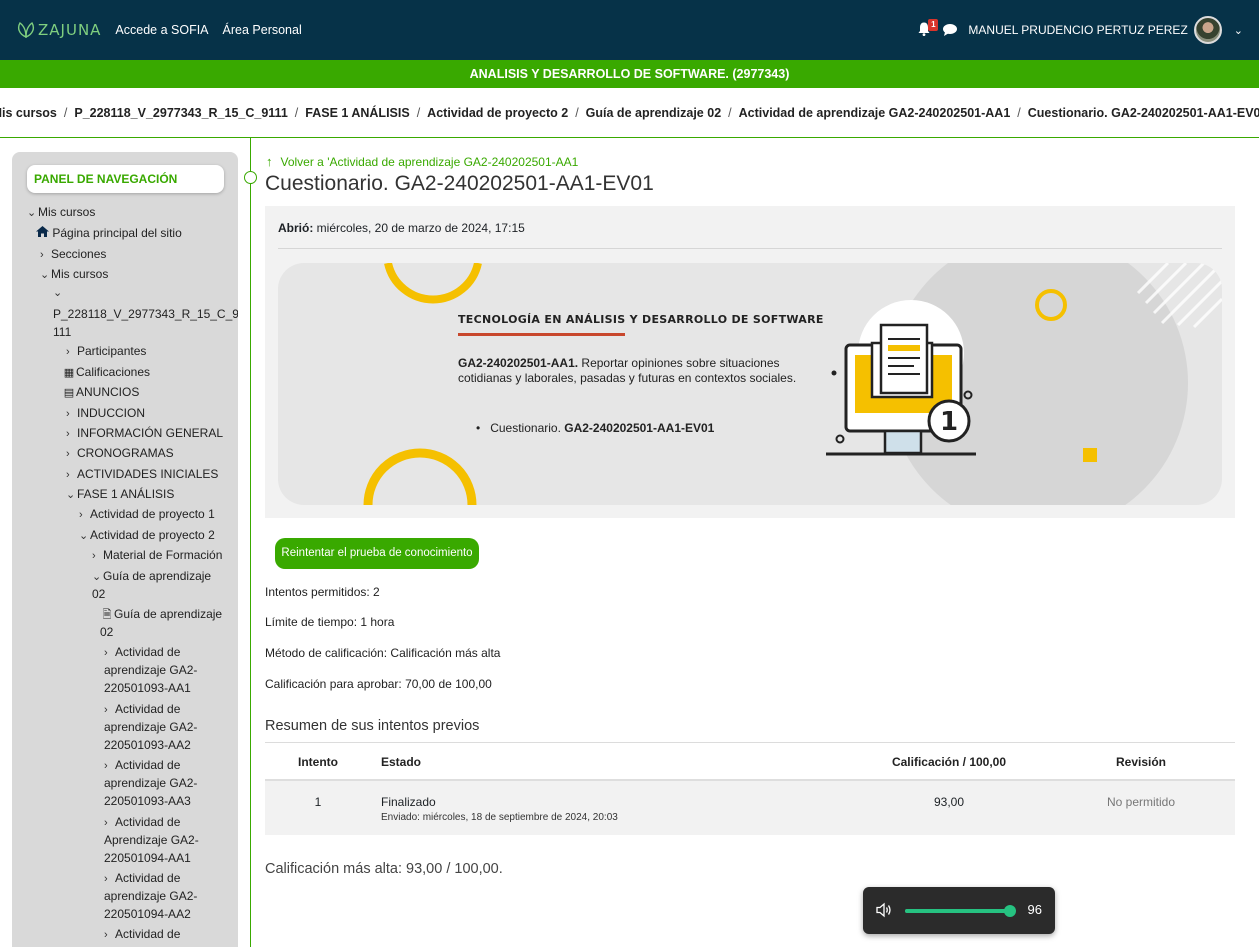 This screenshot has width=1259, height=947. What do you see at coordinates (1207, 30) in the screenshot?
I see `avatar` at bounding box center [1207, 30].